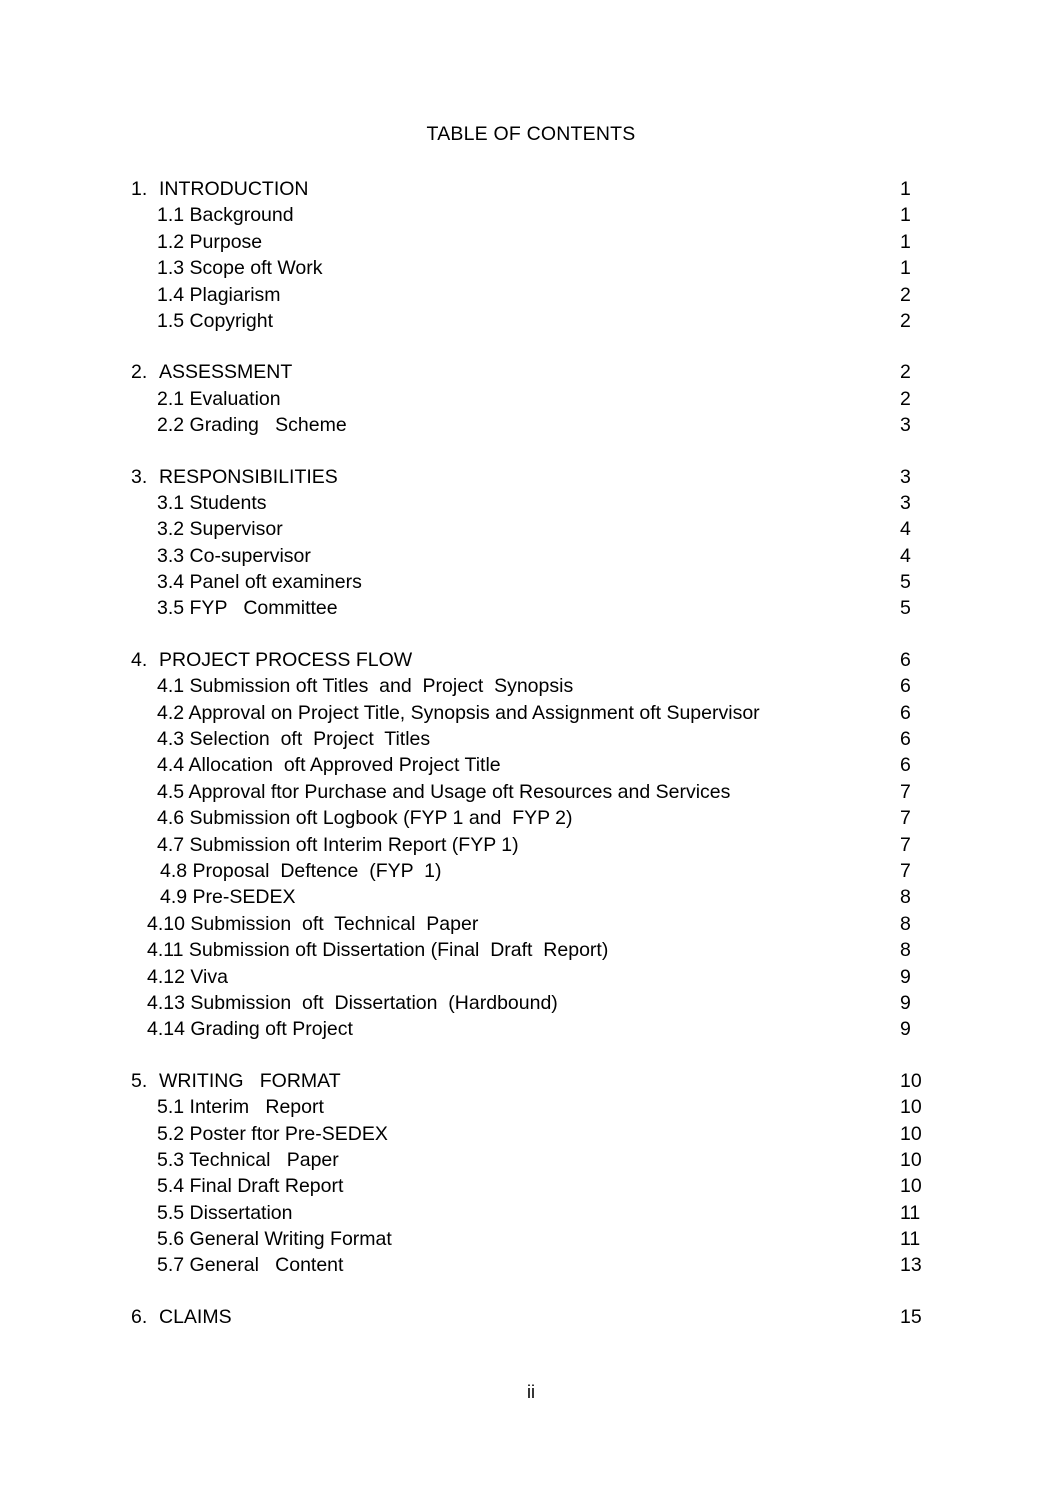  Describe the element at coordinates (187, 976) in the screenshot. I see `subsection-label: 4.12 Viva` at that location.